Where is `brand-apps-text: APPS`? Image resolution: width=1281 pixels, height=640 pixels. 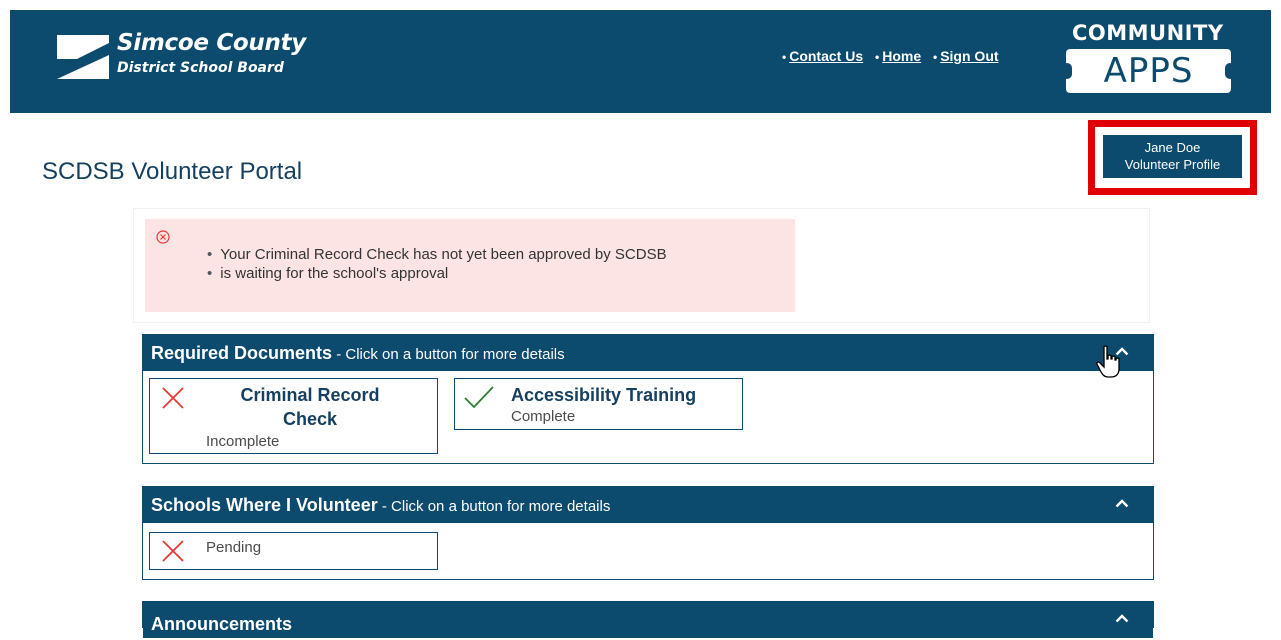 brand-apps-text: APPS is located at coordinates (1148, 71).